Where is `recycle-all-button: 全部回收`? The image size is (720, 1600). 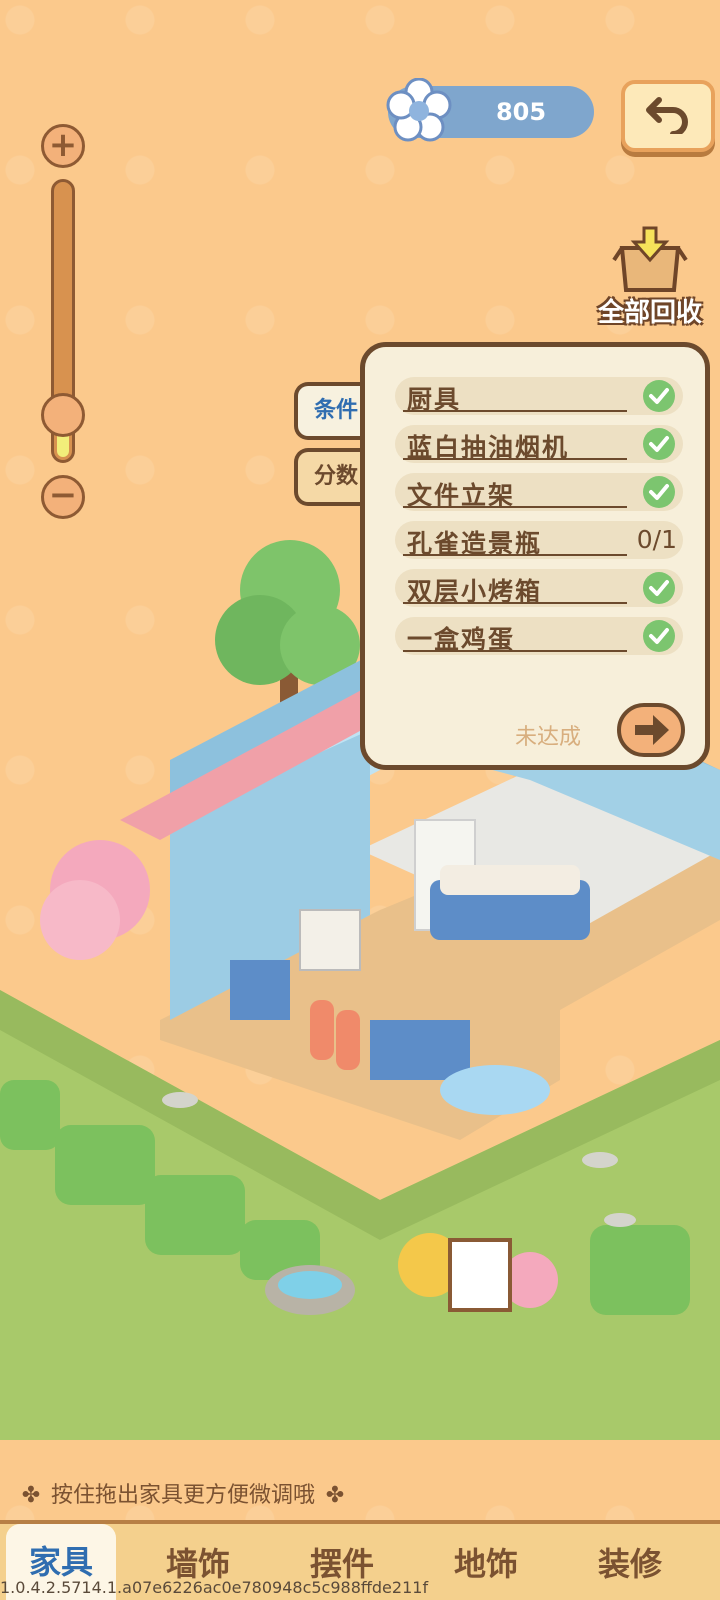 recycle-all-button: 全部回收 is located at coordinates (650, 277).